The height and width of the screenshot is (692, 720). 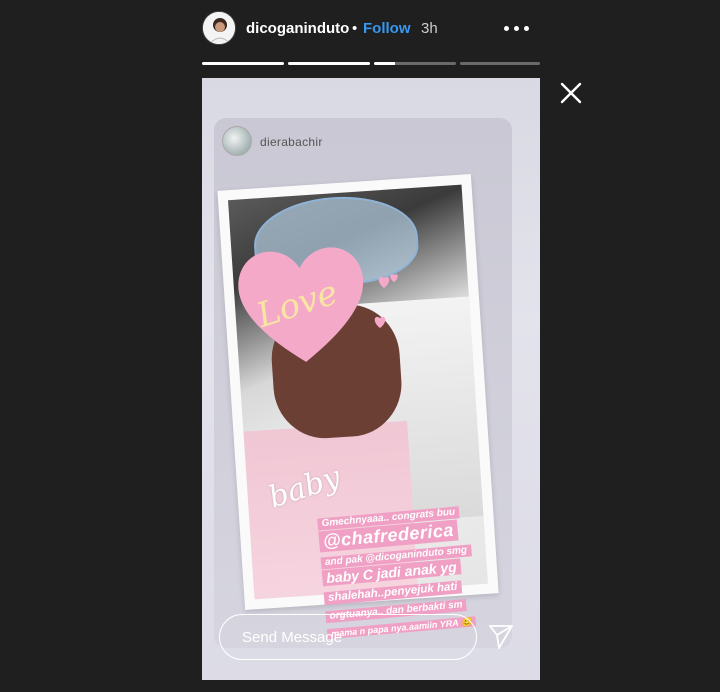 I want to click on message-placeholder: Send Message, so click(x=292, y=637).